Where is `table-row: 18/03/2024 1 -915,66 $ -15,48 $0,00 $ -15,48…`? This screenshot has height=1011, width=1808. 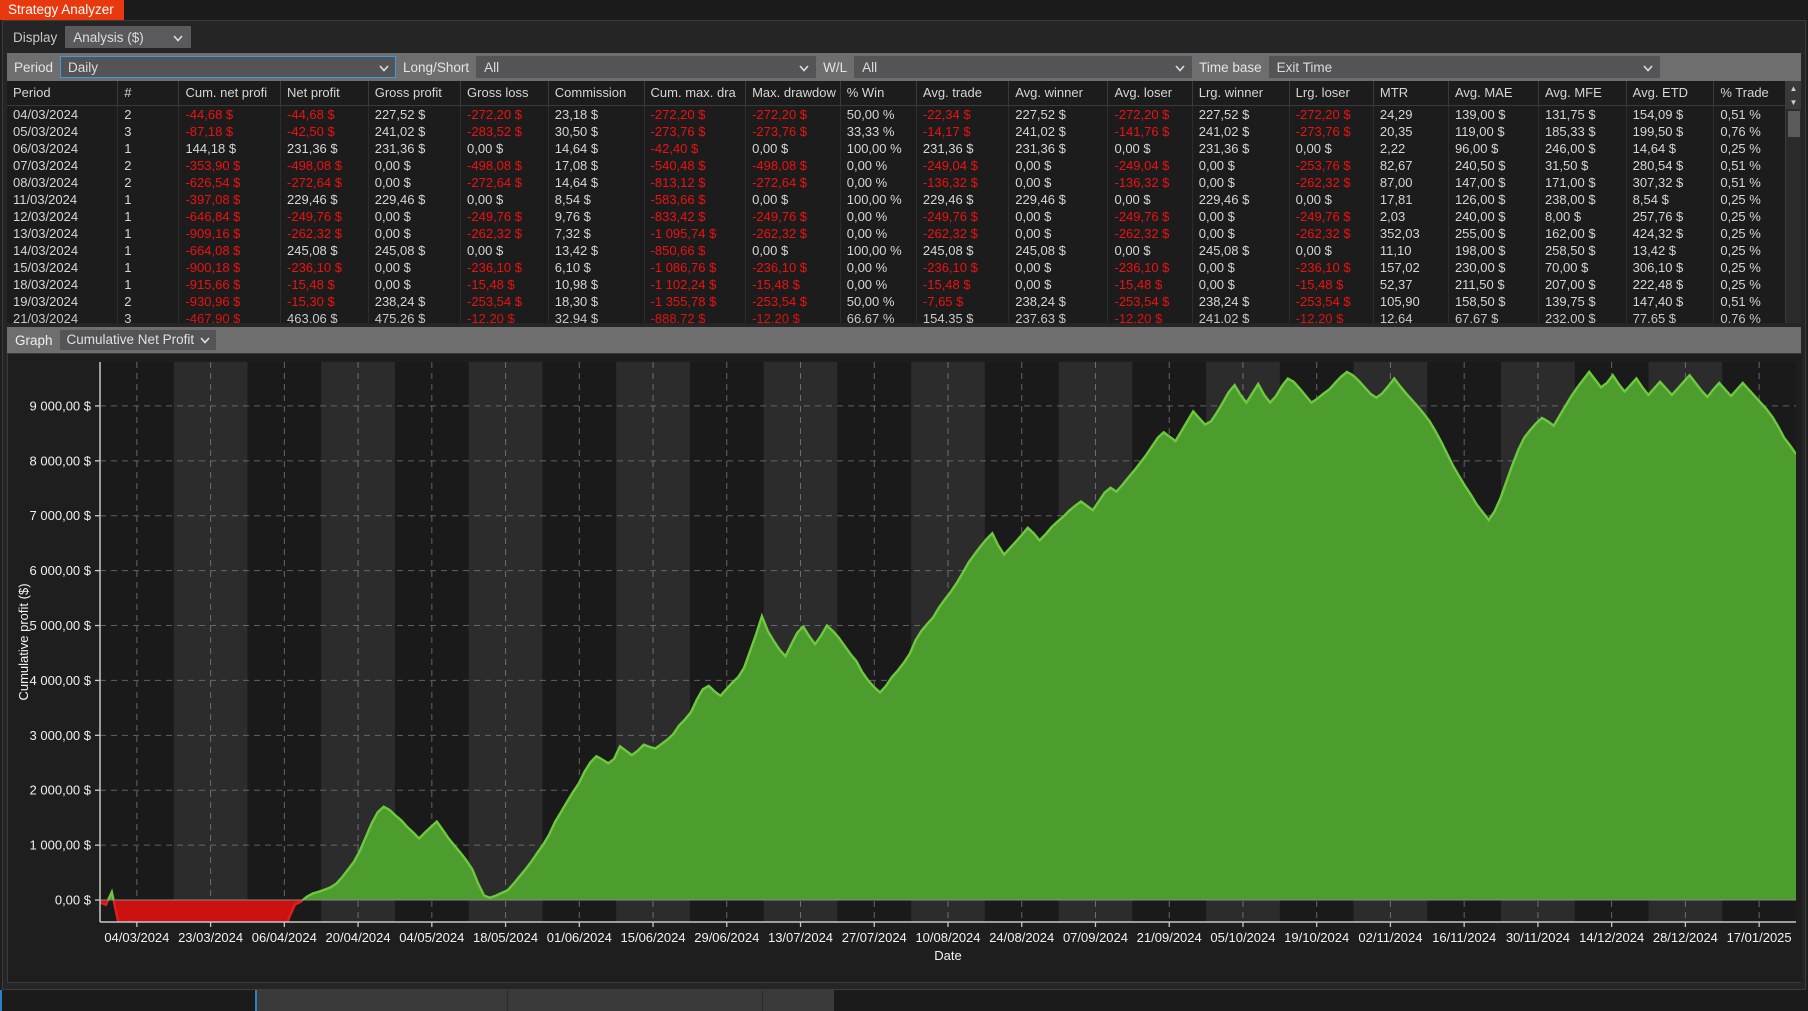 table-row: 18/03/2024 1 -915,66 $ -15,48 $0,00 $ -15,48… is located at coordinates (896, 284).